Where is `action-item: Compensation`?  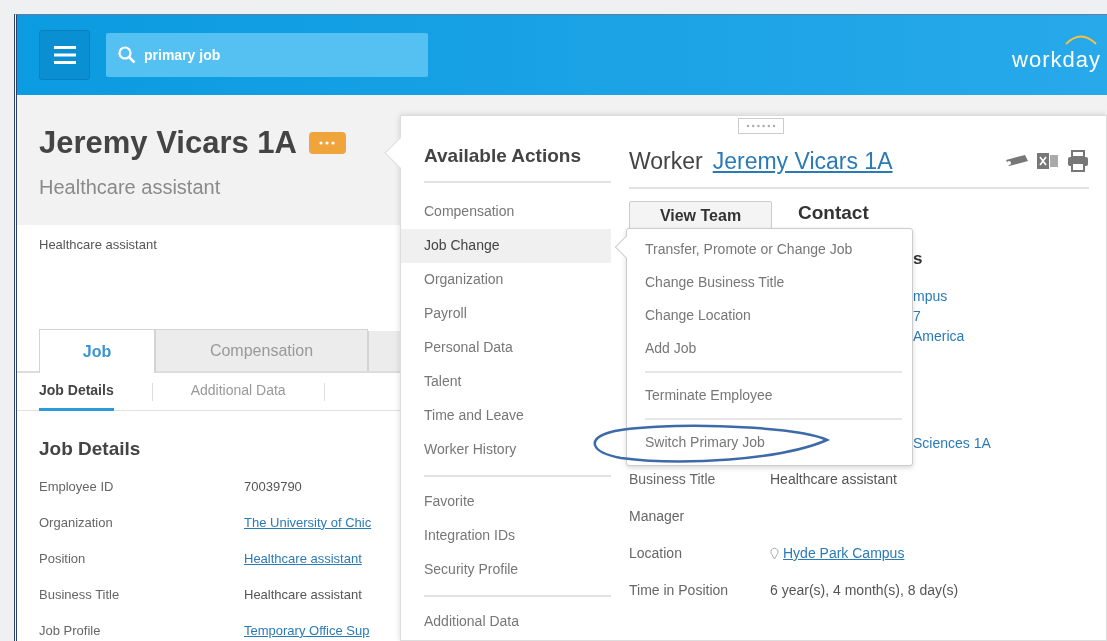
action-item: Compensation is located at coordinates (506, 211).